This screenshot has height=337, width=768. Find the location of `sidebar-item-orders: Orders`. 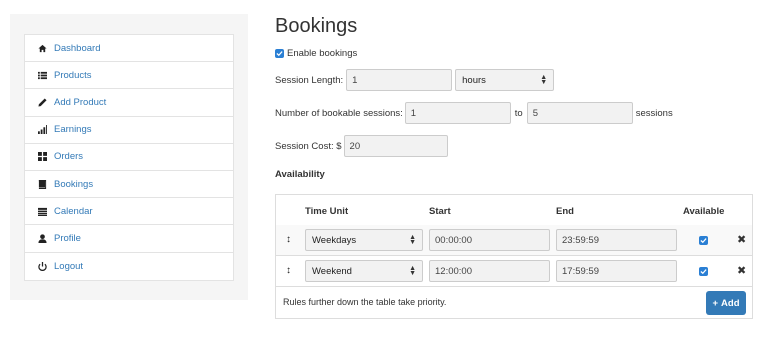

sidebar-item-orders: Orders is located at coordinates (129, 157).